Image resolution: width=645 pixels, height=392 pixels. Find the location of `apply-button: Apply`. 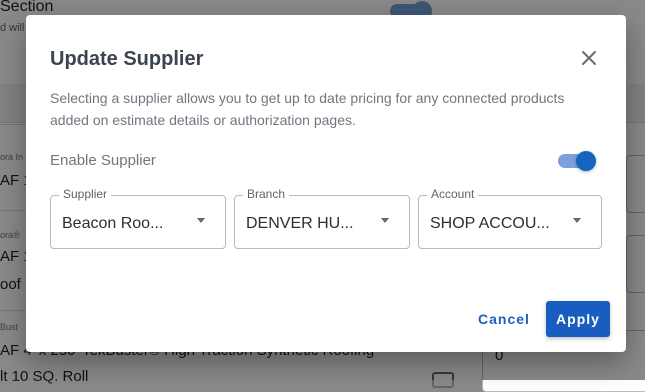

apply-button: Apply is located at coordinates (578, 319).